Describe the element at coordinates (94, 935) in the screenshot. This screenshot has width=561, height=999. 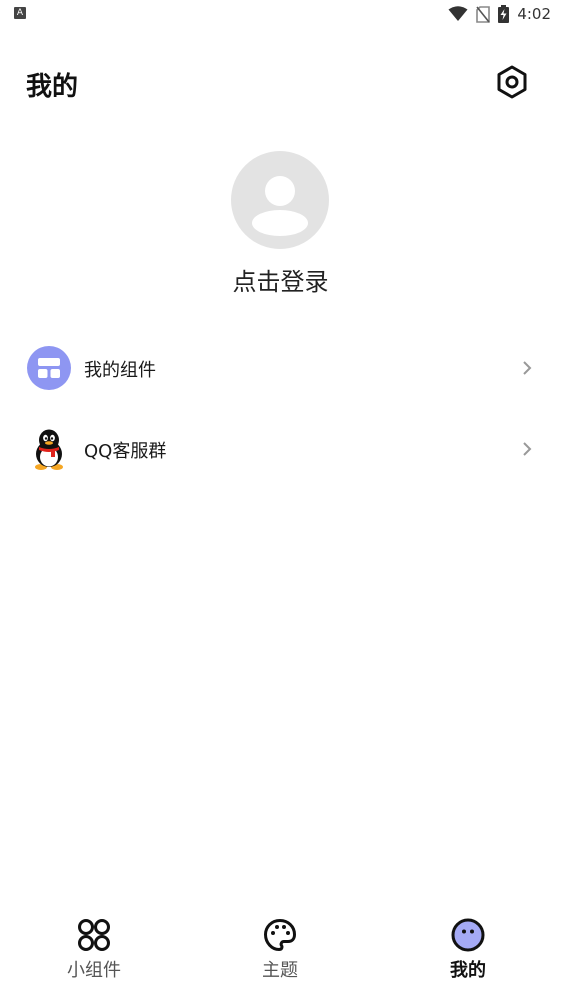
I see `grid-four-circles-icon` at that location.